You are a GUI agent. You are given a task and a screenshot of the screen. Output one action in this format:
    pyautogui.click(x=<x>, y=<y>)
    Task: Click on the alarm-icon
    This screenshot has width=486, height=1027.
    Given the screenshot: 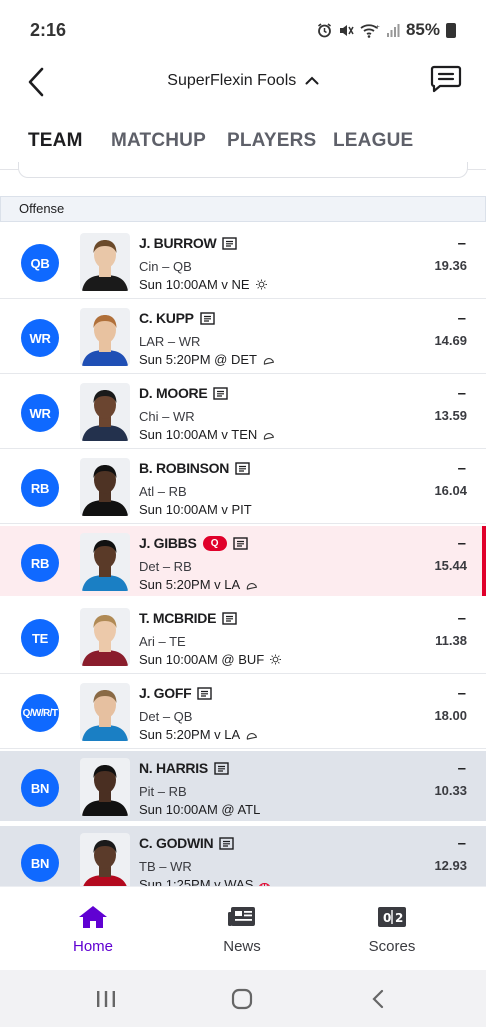 What is the action you would take?
    pyautogui.click(x=324, y=29)
    